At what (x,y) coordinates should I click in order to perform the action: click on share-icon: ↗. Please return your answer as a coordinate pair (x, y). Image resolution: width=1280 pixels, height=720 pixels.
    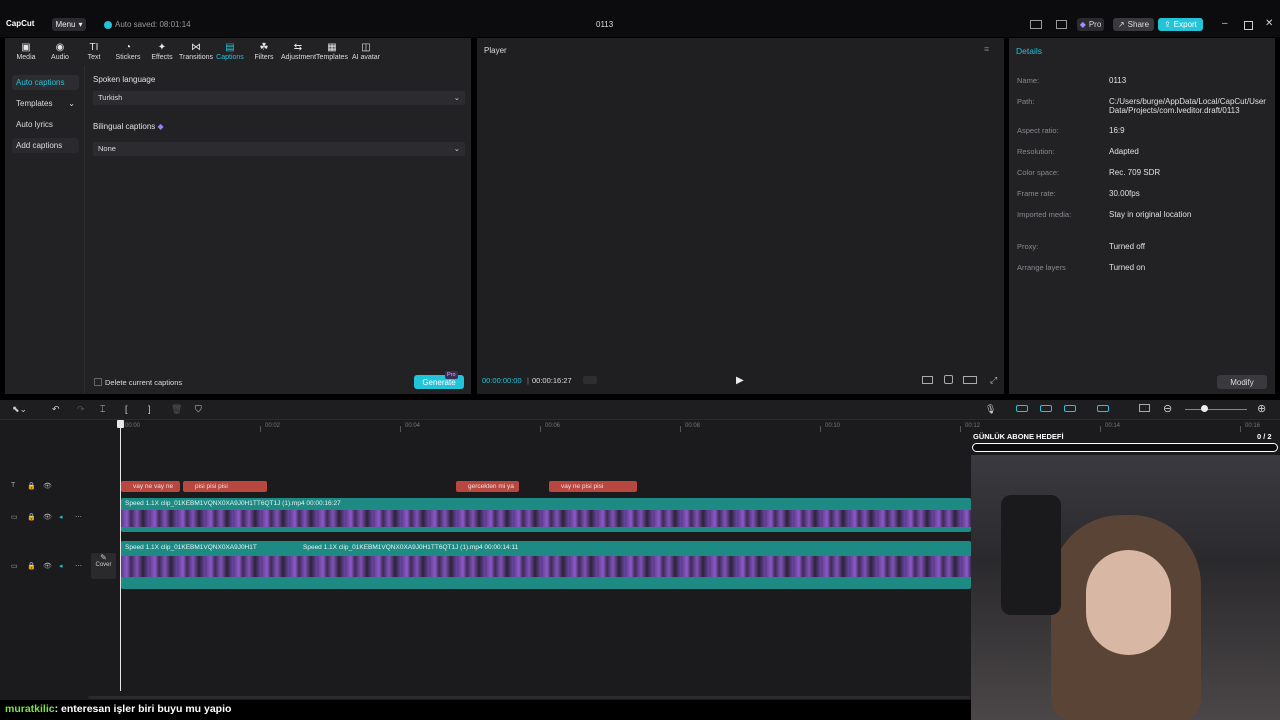
    Looking at the image, I should click on (1121, 24).